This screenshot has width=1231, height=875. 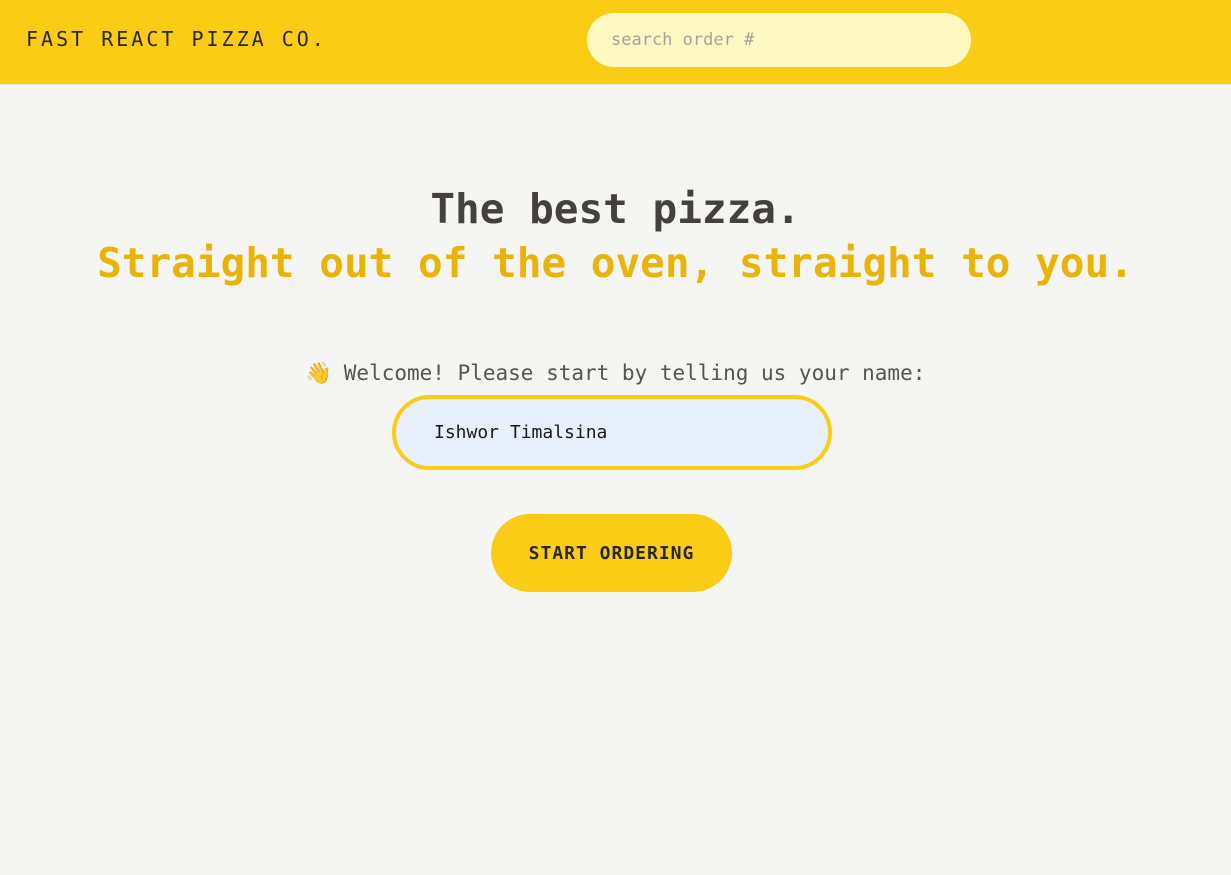 I want to click on logo-link: FAST REACT PIZZA CO., so click(x=176, y=39).